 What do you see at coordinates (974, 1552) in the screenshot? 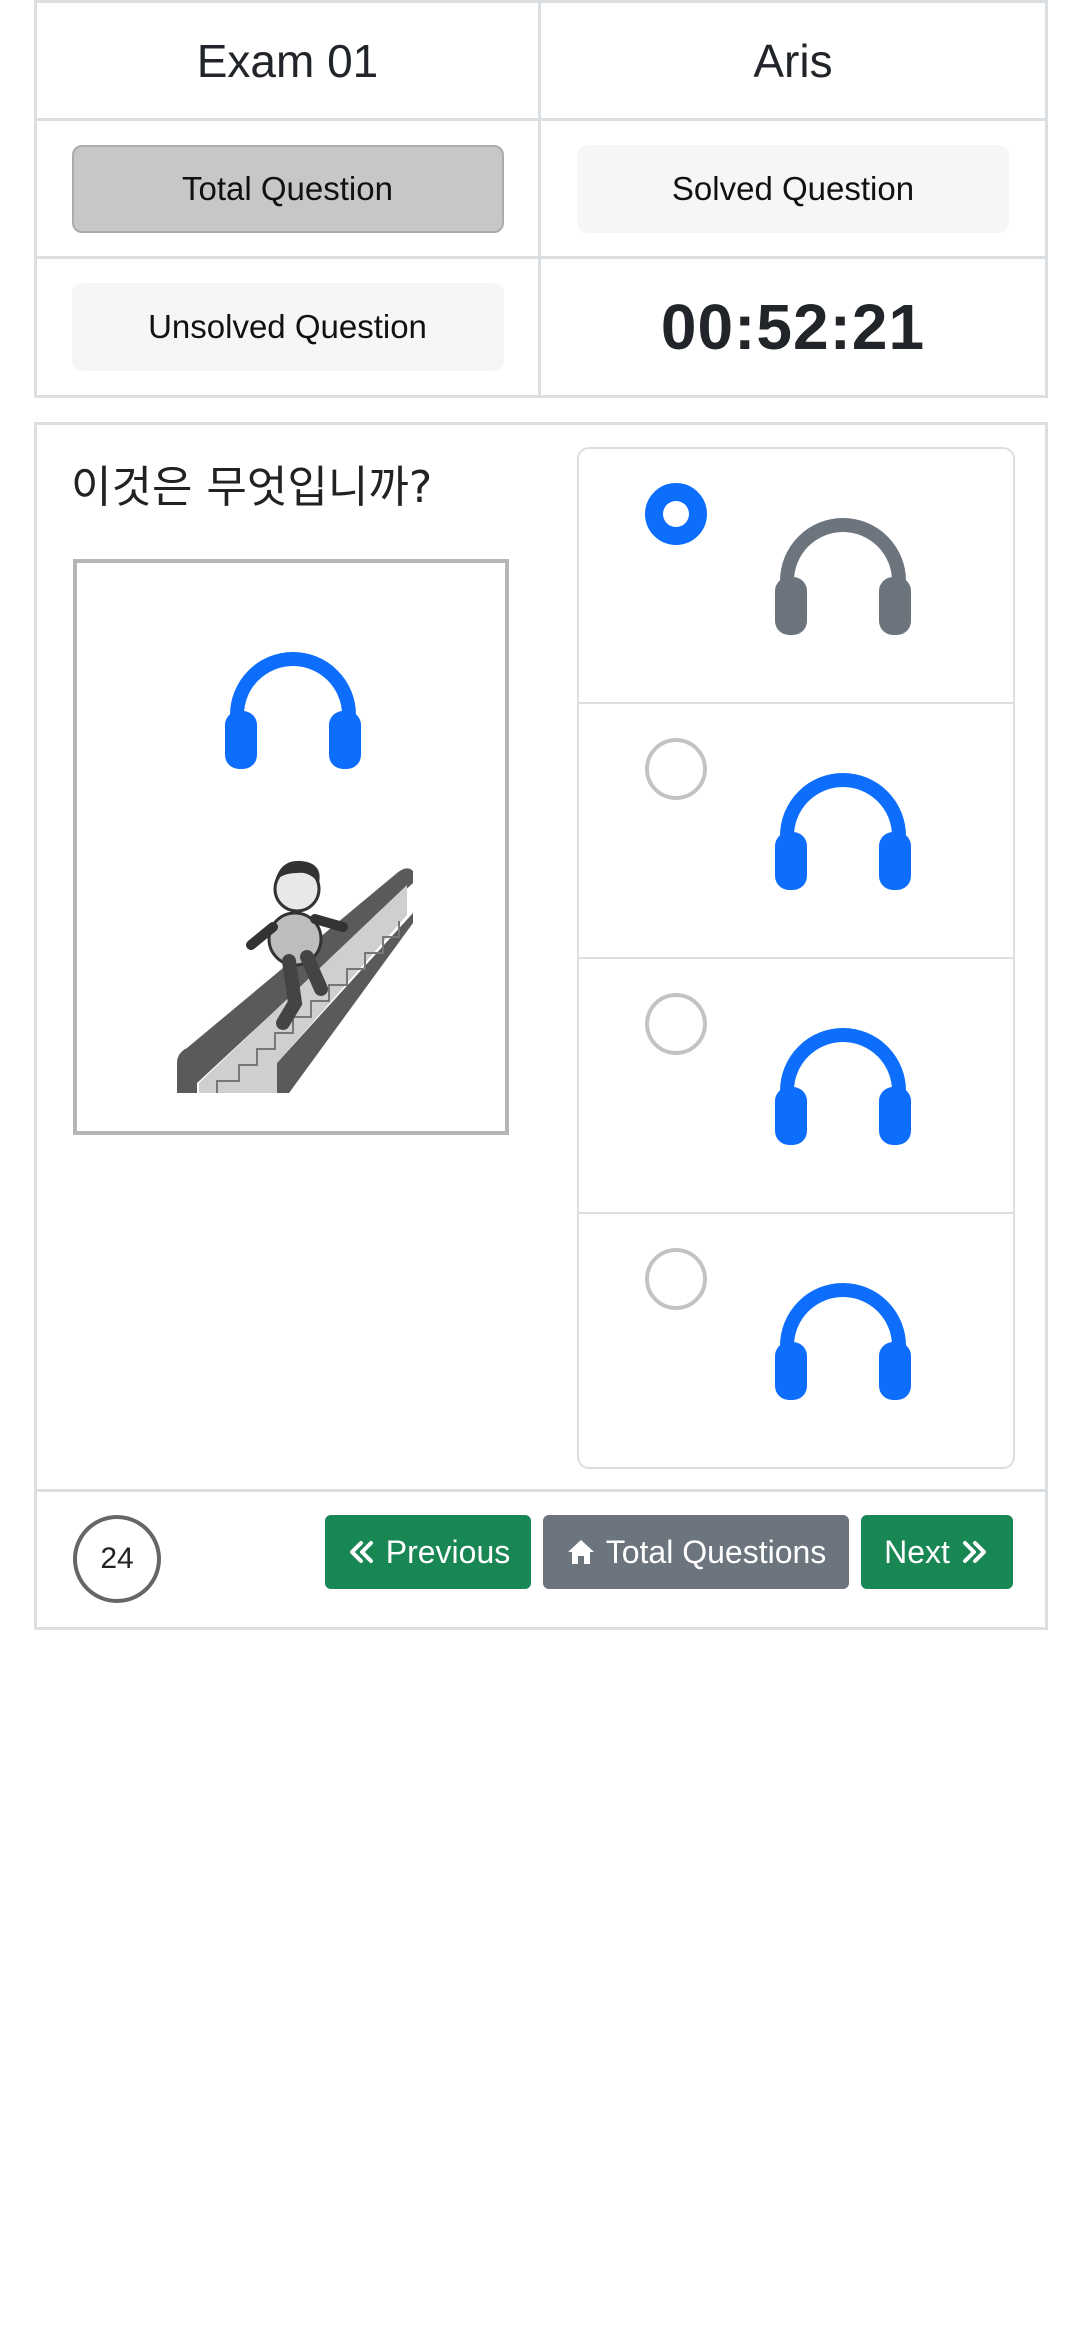
I see `double-chevron-right-icon` at bounding box center [974, 1552].